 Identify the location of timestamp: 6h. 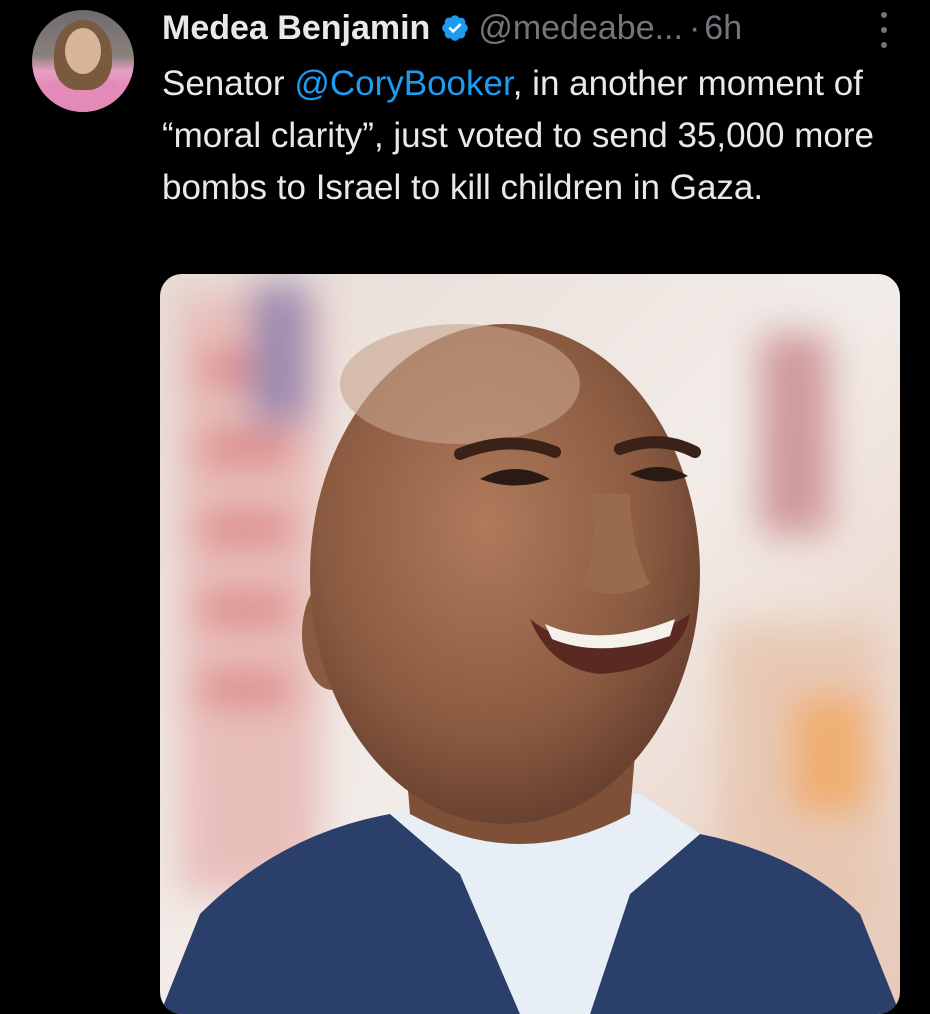
(723, 28).